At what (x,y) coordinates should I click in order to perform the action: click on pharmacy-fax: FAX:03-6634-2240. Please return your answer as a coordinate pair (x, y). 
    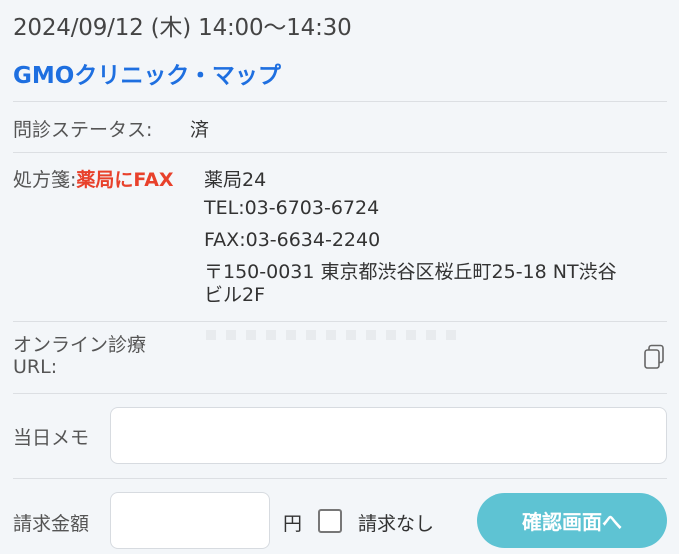
    Looking at the image, I should click on (292, 240).